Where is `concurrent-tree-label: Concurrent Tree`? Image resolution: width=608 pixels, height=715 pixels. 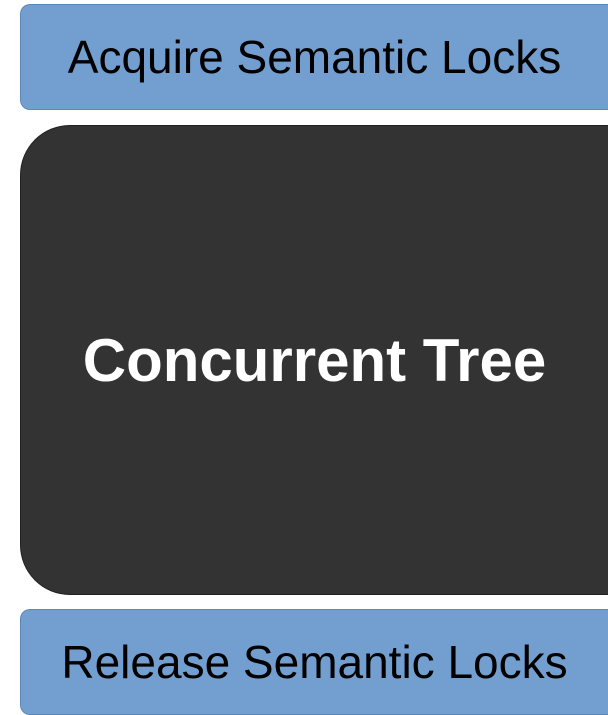
concurrent-tree-label: Concurrent Tree is located at coordinates (314, 360).